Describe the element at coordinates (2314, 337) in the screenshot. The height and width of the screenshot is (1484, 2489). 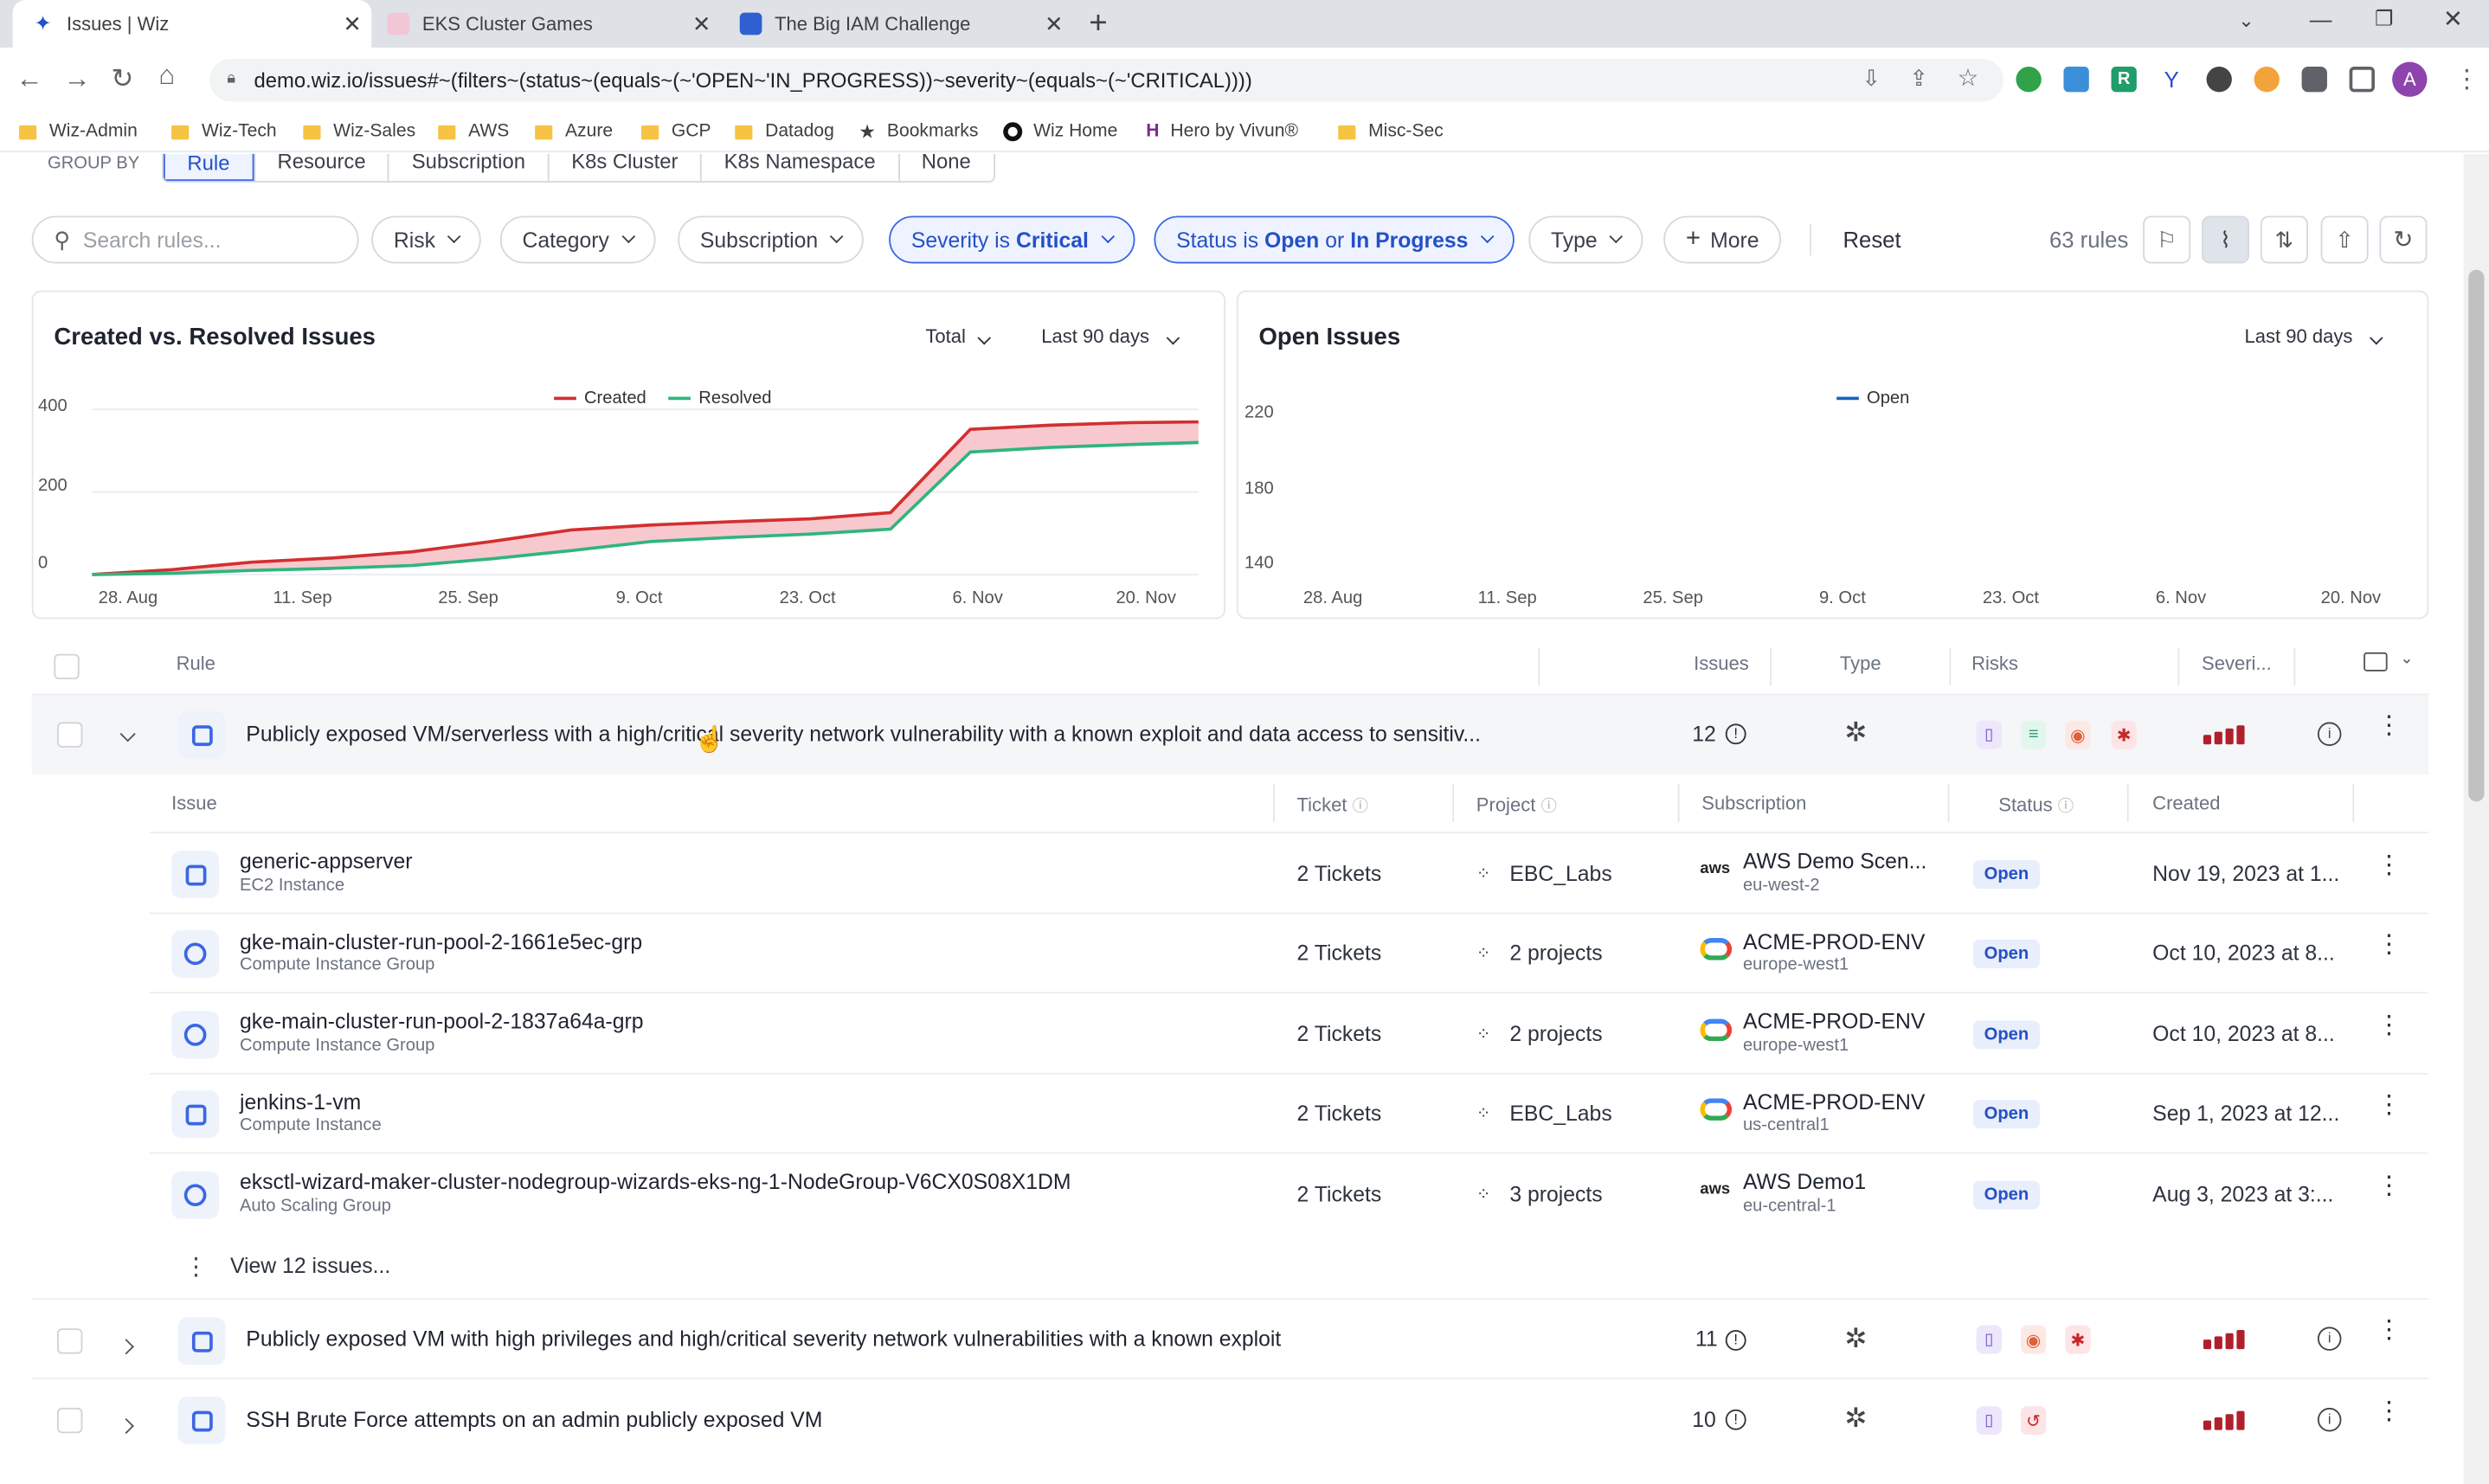
I see `range-dropdown: Last 90 days` at that location.